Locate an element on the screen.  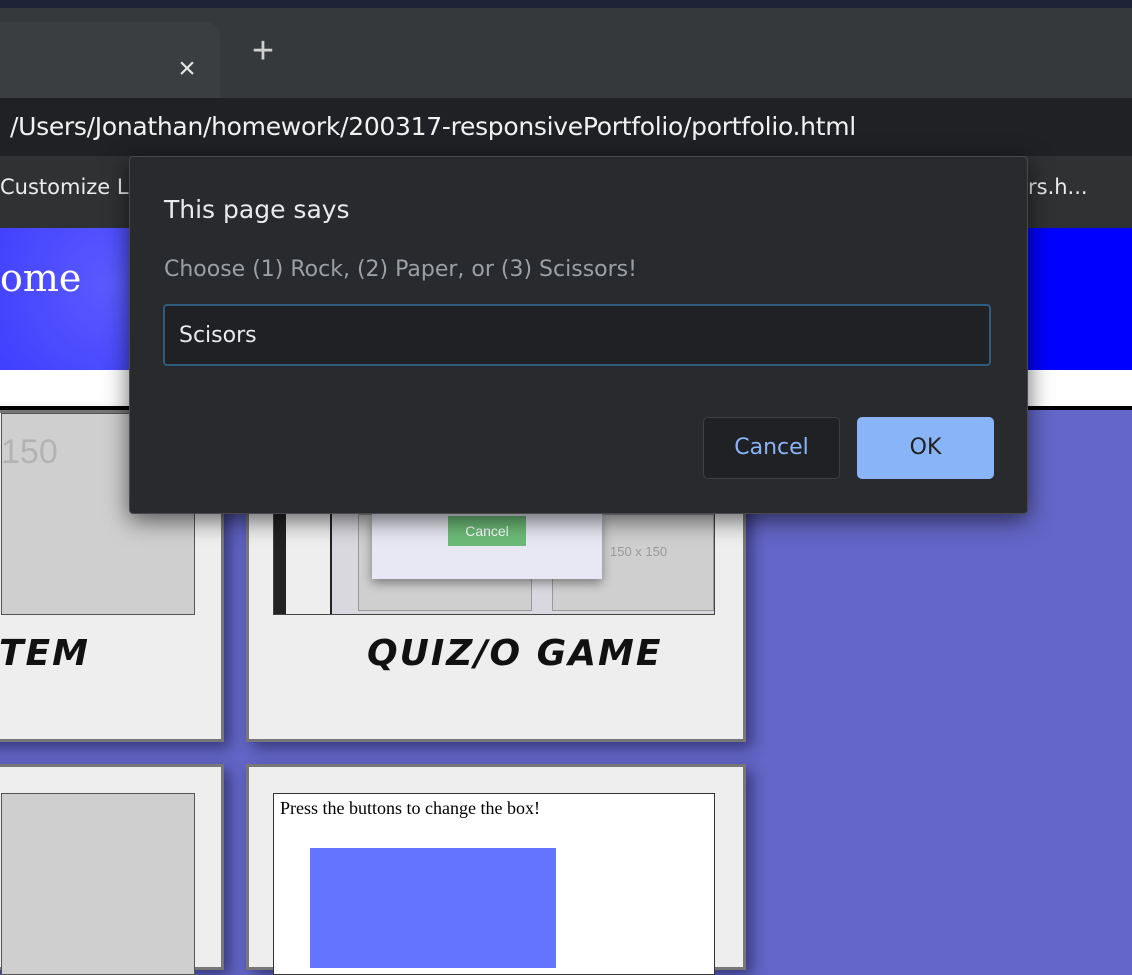
card-2-label: QUIZ/O GAME is located at coordinates (515, 653).